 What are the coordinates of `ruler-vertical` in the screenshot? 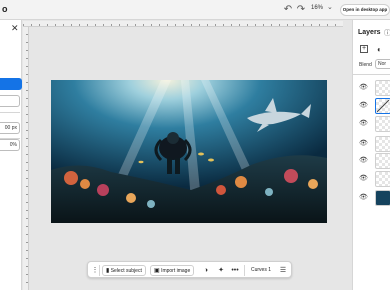 It's located at (26, 158).